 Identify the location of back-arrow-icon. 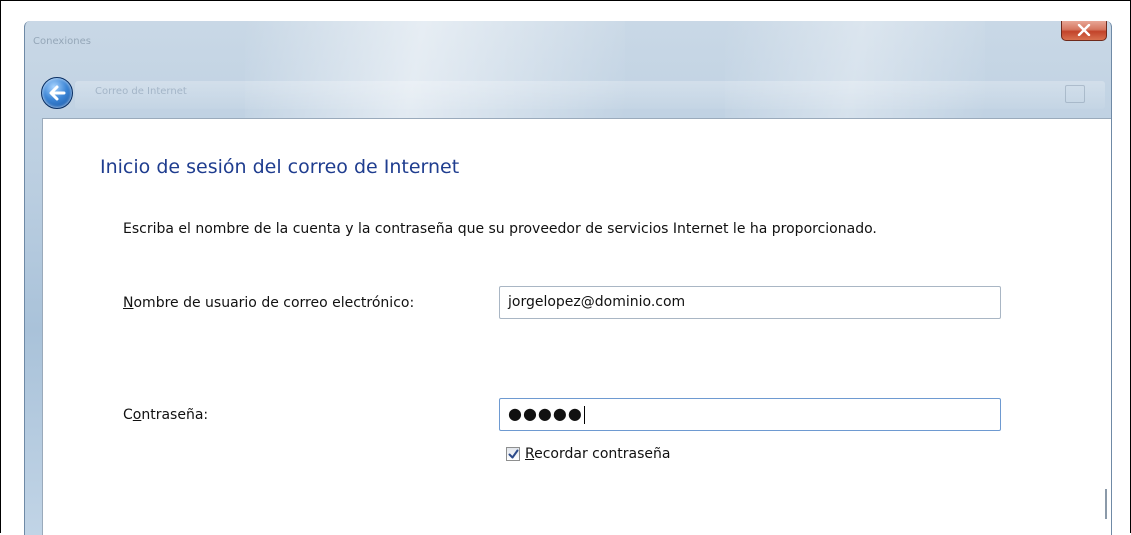
(57, 93).